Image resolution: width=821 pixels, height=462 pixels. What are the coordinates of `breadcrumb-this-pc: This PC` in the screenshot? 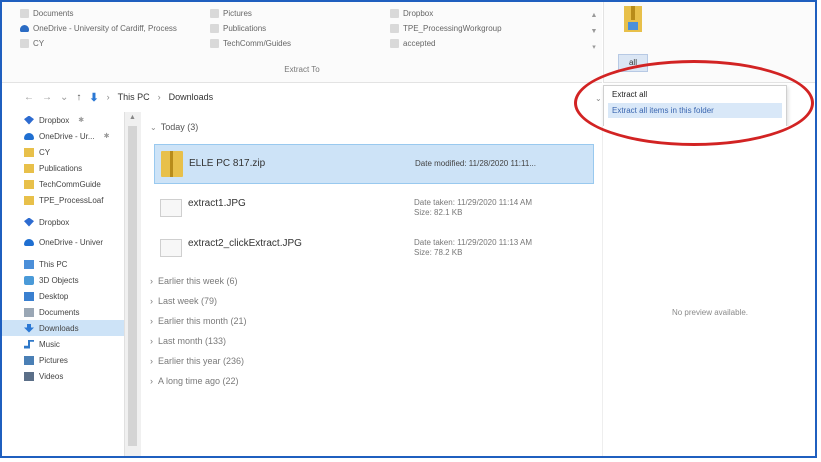 It's located at (134, 97).